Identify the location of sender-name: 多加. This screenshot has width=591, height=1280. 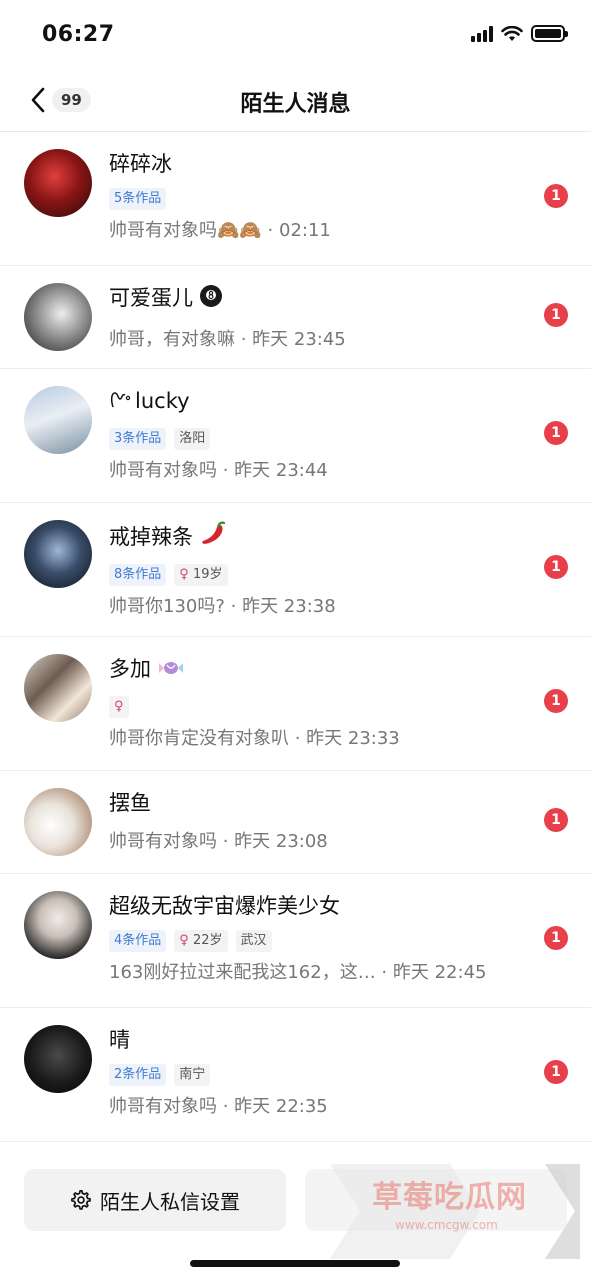
(315, 670).